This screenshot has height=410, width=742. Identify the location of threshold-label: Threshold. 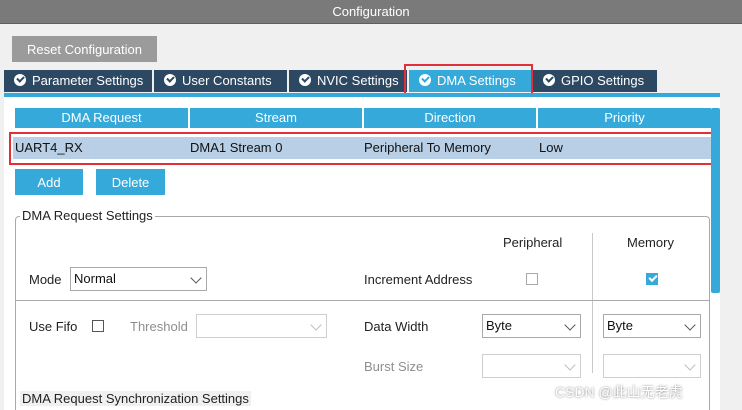
(159, 326).